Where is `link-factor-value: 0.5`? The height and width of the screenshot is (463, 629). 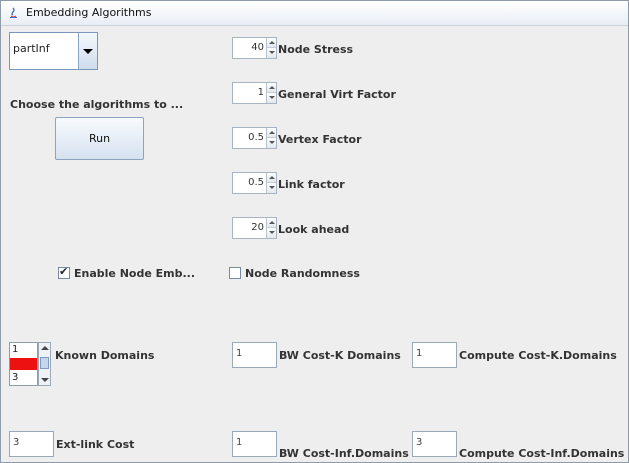 link-factor-value: 0.5 is located at coordinates (256, 182).